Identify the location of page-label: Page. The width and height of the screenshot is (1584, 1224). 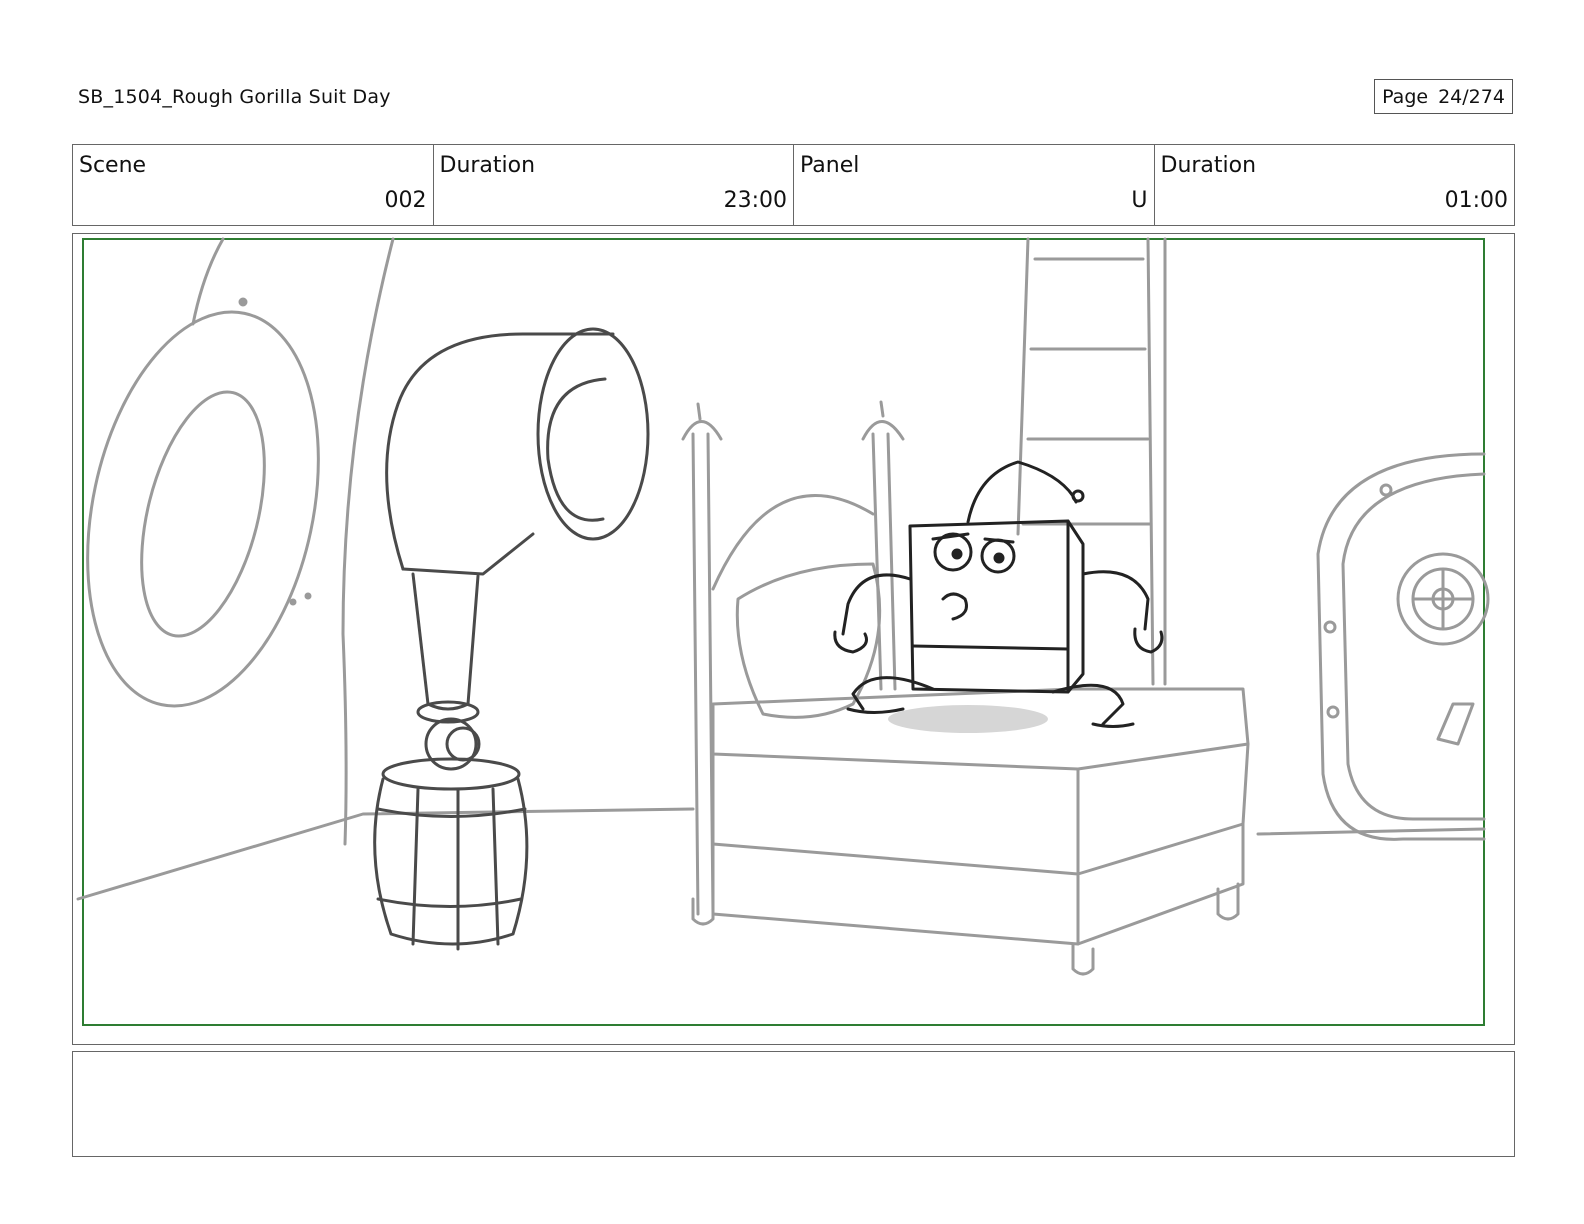
(1405, 96).